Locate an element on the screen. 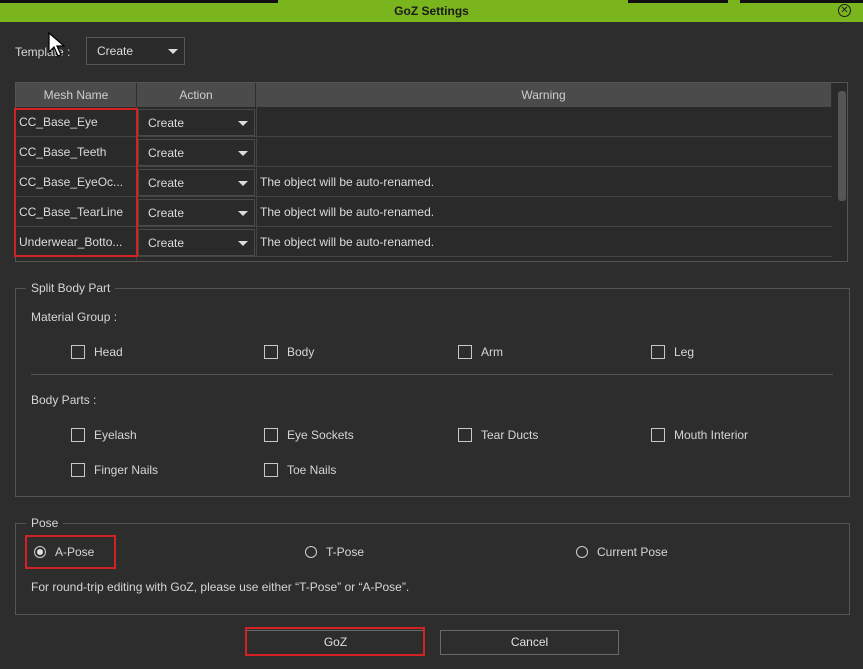 The height and width of the screenshot is (669, 863). material-group-label: Material Group : is located at coordinates (74, 317).